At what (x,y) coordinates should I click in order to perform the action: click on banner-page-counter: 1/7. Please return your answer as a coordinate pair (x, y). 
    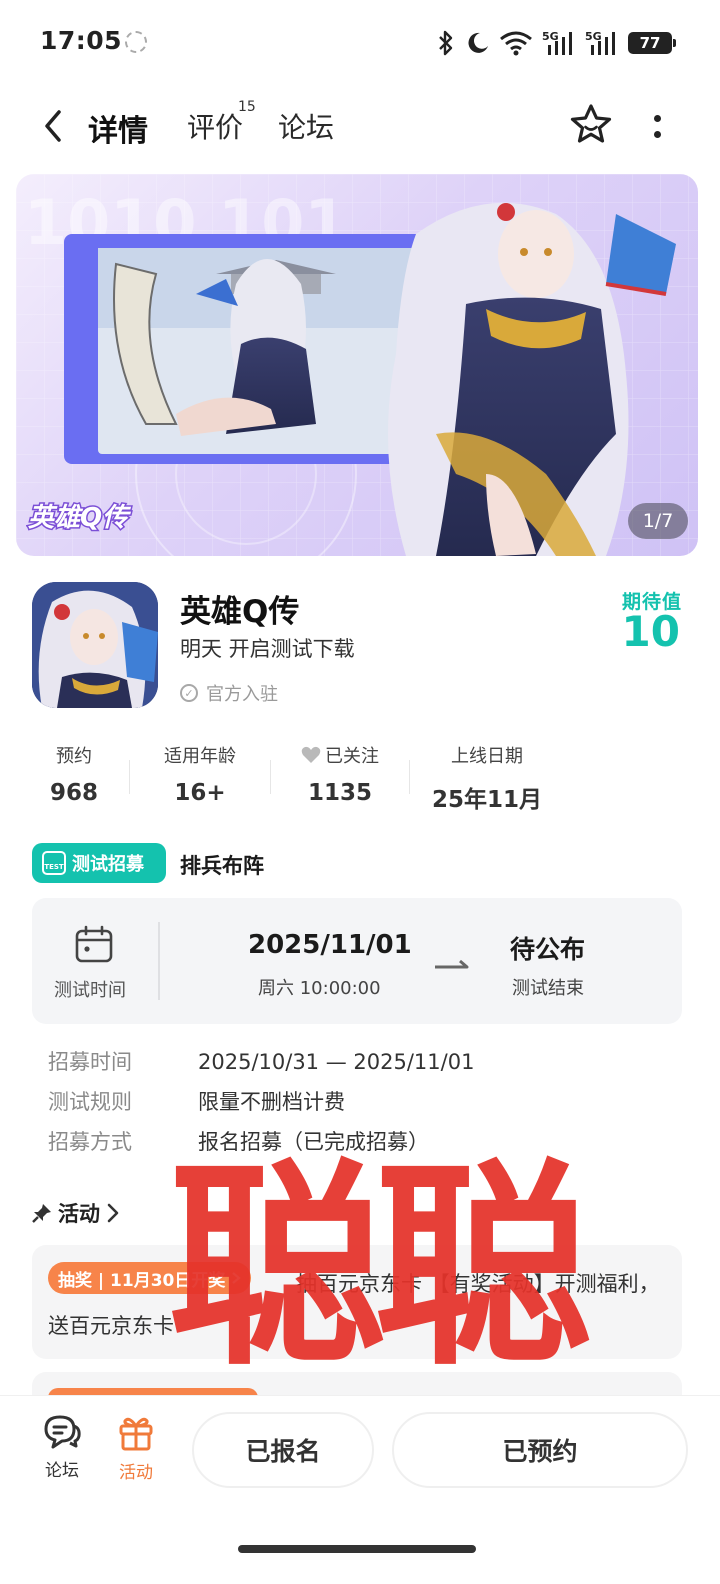
    Looking at the image, I should click on (658, 521).